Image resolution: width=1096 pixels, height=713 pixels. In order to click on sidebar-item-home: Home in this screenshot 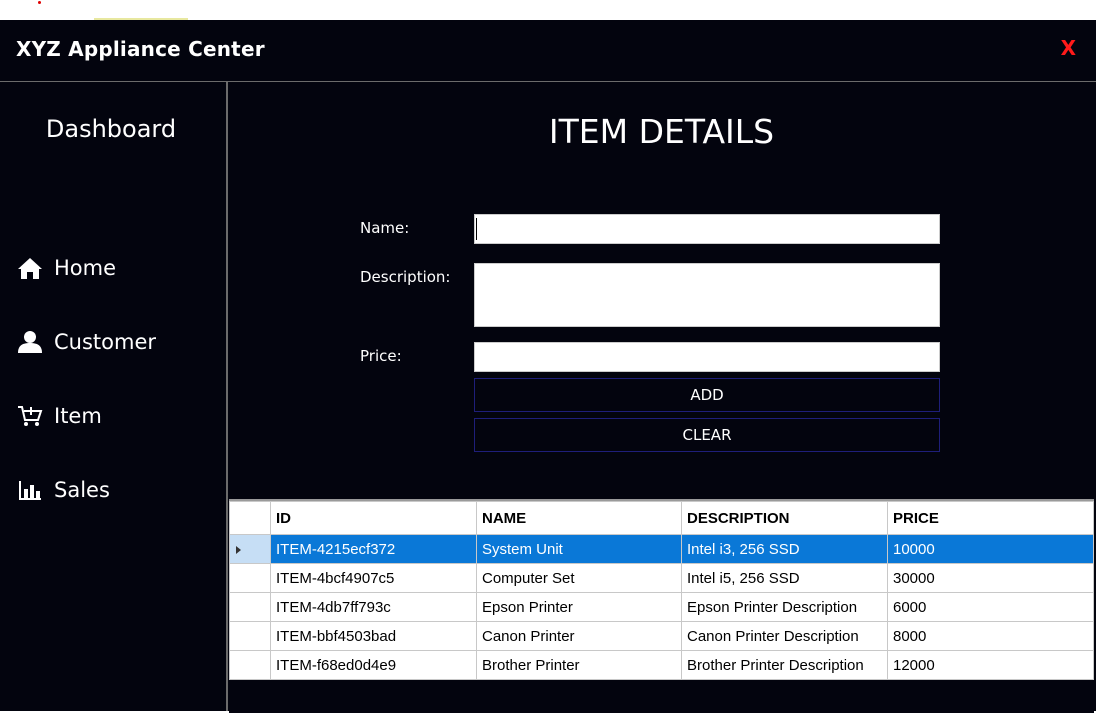, I will do `click(66, 268)`.